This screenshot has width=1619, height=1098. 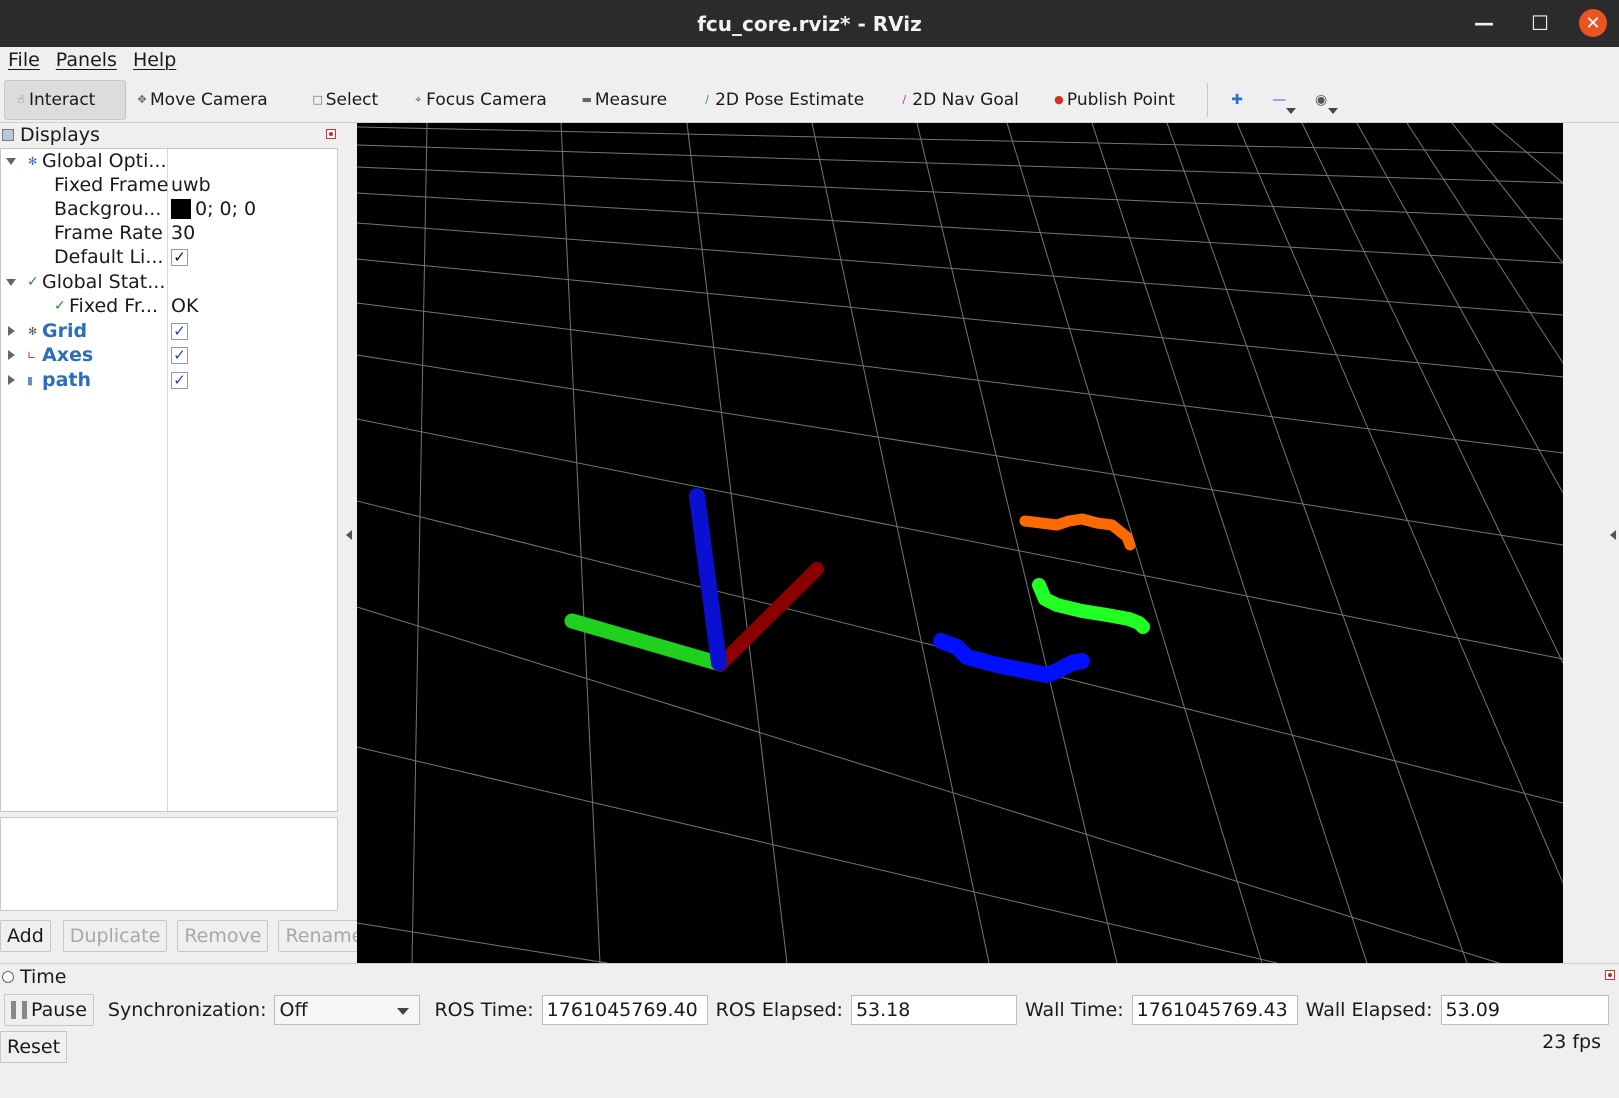 I want to click on plus-icon: ✚, so click(x=1237, y=99).